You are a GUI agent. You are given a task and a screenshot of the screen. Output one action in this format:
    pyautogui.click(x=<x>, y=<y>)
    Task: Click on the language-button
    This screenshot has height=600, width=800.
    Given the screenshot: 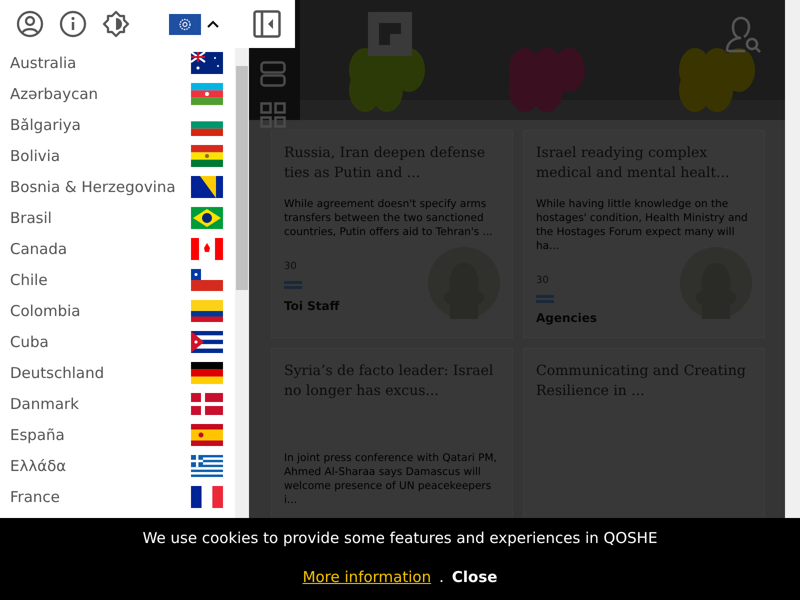 What is the action you would take?
    pyautogui.click(x=194, y=24)
    